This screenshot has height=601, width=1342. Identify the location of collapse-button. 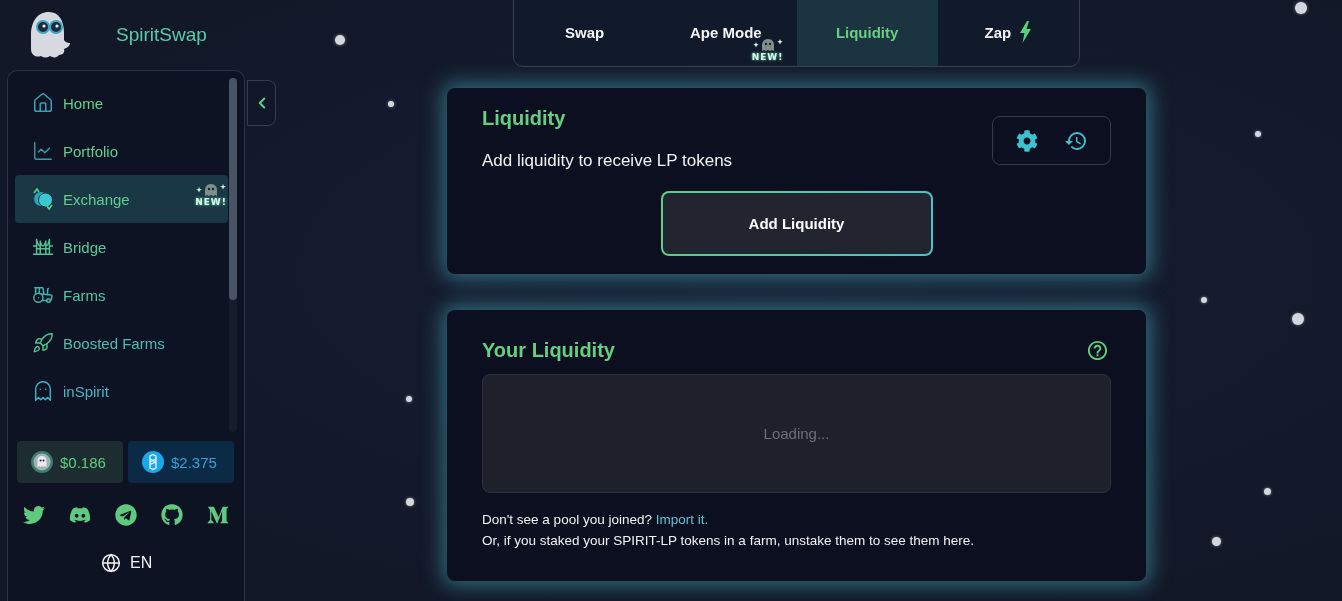
(261, 103).